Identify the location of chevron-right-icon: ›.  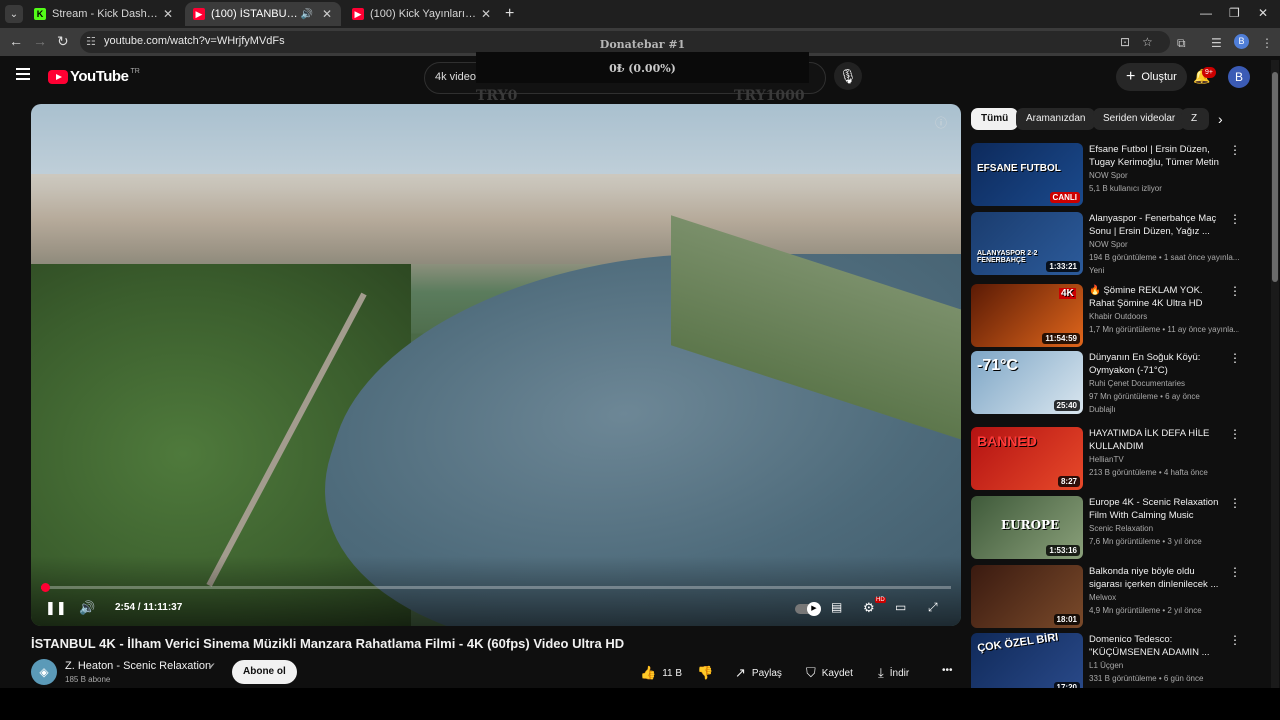
(1220, 119).